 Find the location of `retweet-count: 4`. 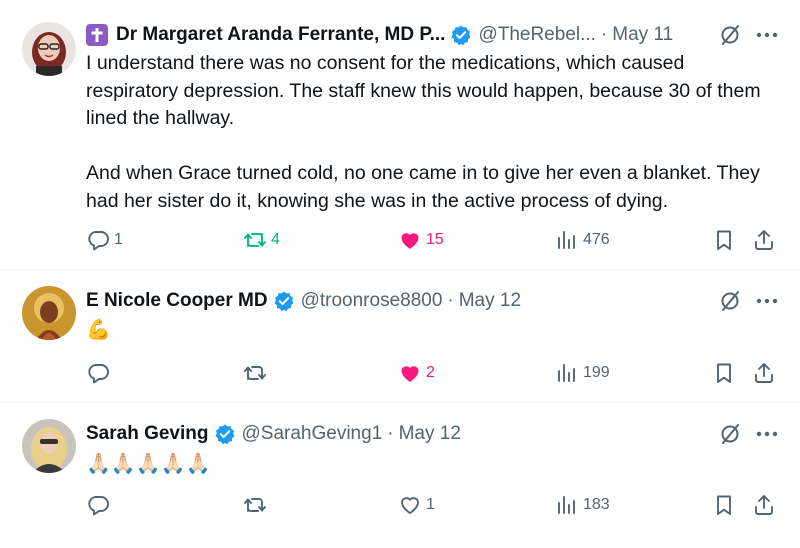

retweet-count: 4 is located at coordinates (275, 239).